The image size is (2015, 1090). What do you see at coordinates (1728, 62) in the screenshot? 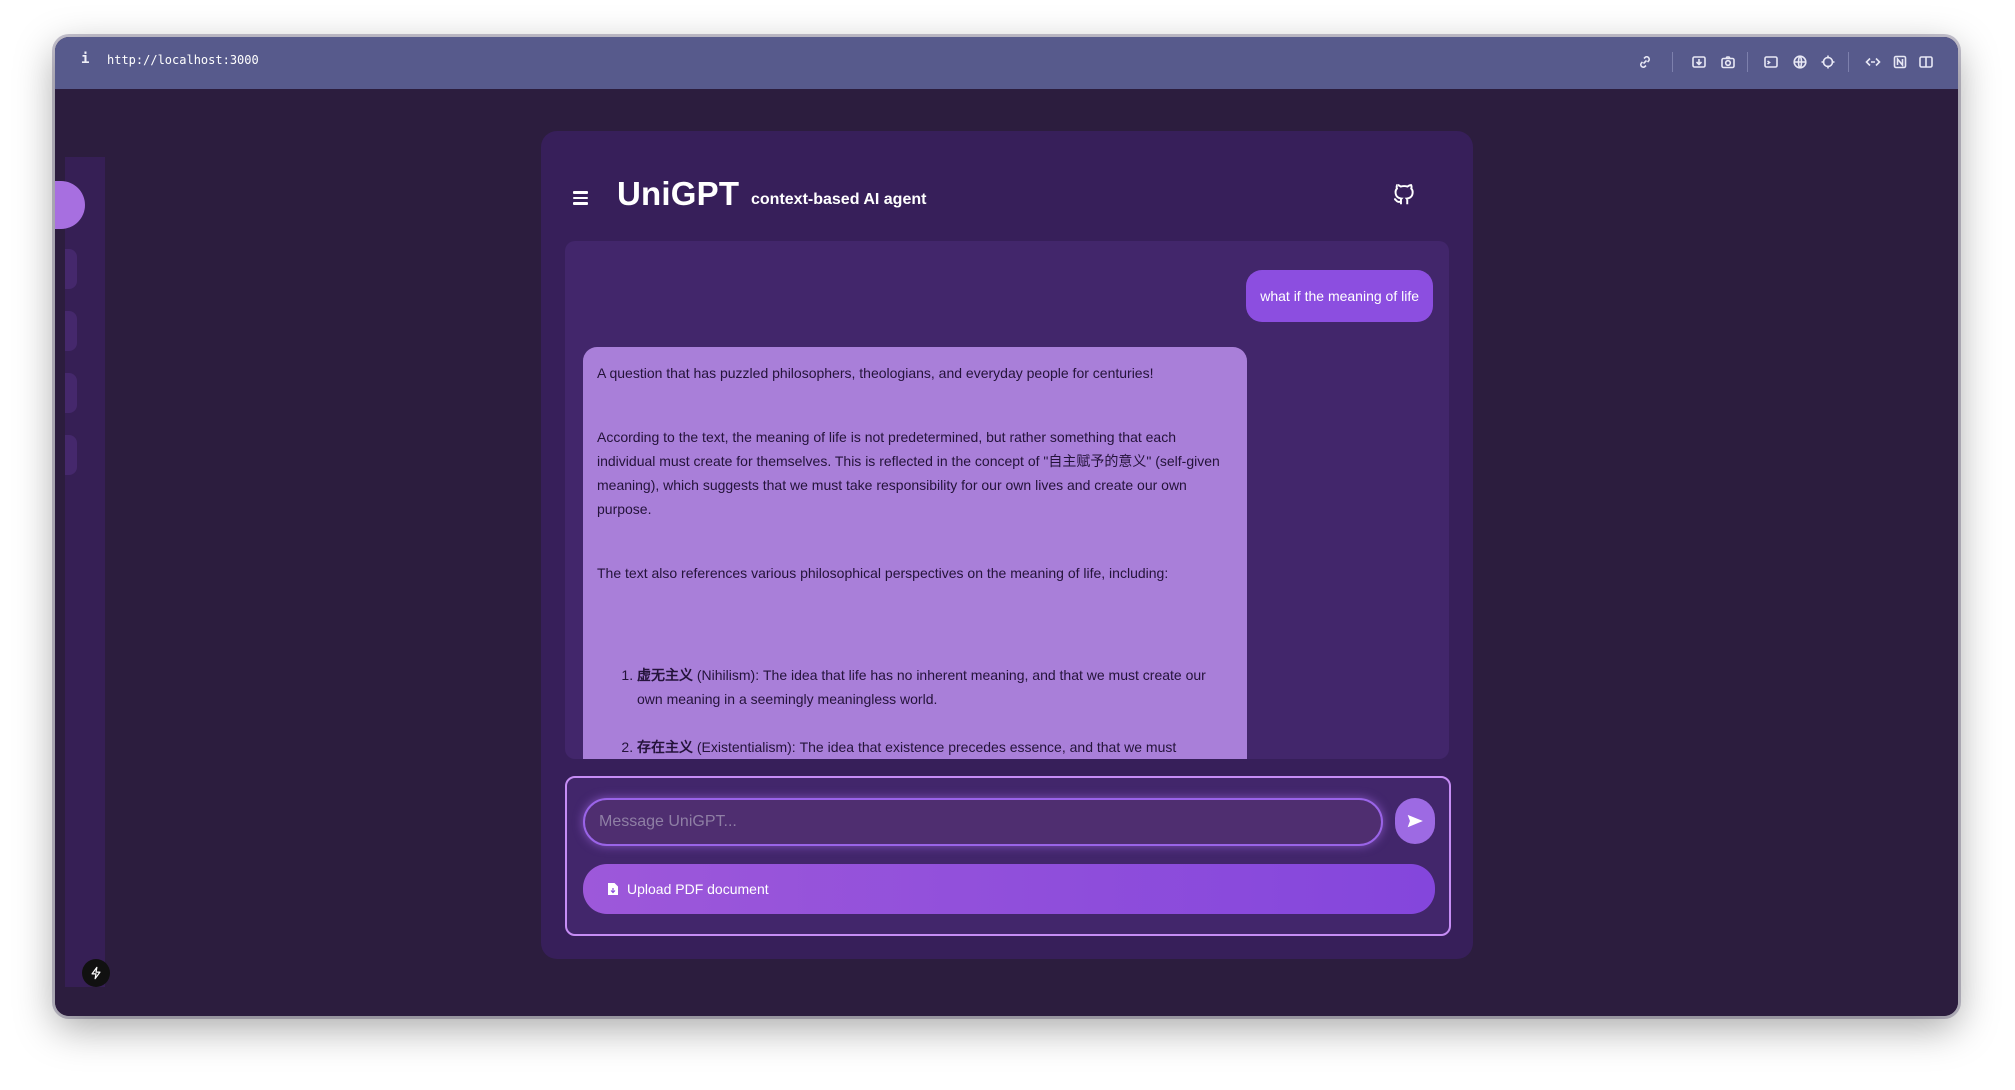
I see `camera-icon` at bounding box center [1728, 62].